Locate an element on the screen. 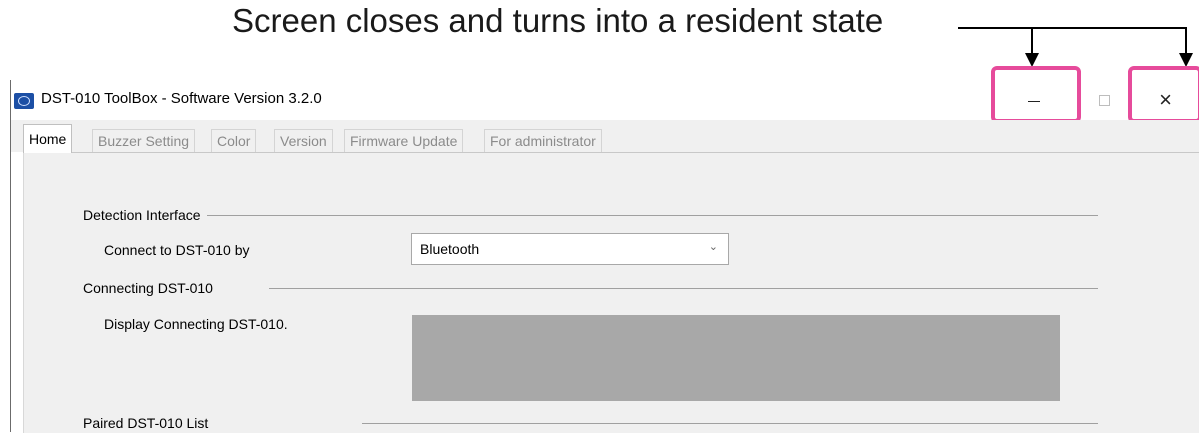 The width and height of the screenshot is (1199, 433). close-highlight is located at coordinates (1163, 94).